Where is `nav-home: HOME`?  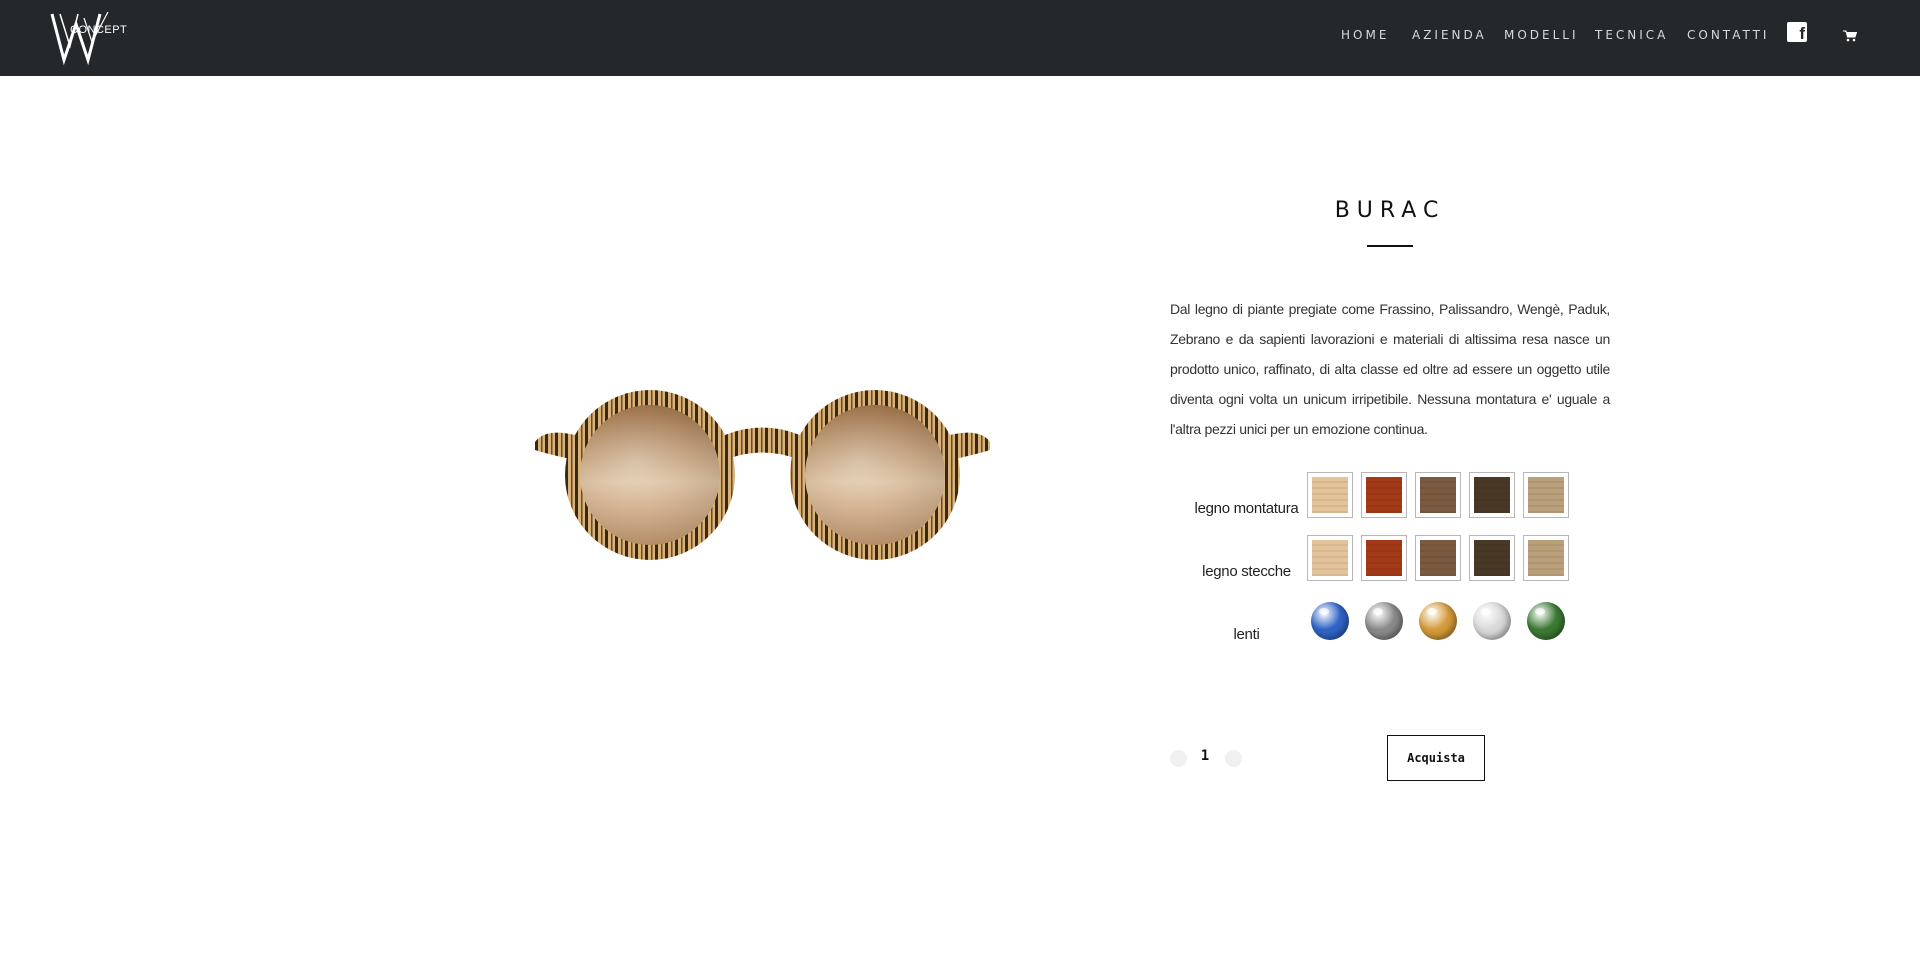 nav-home: HOME is located at coordinates (1365, 35).